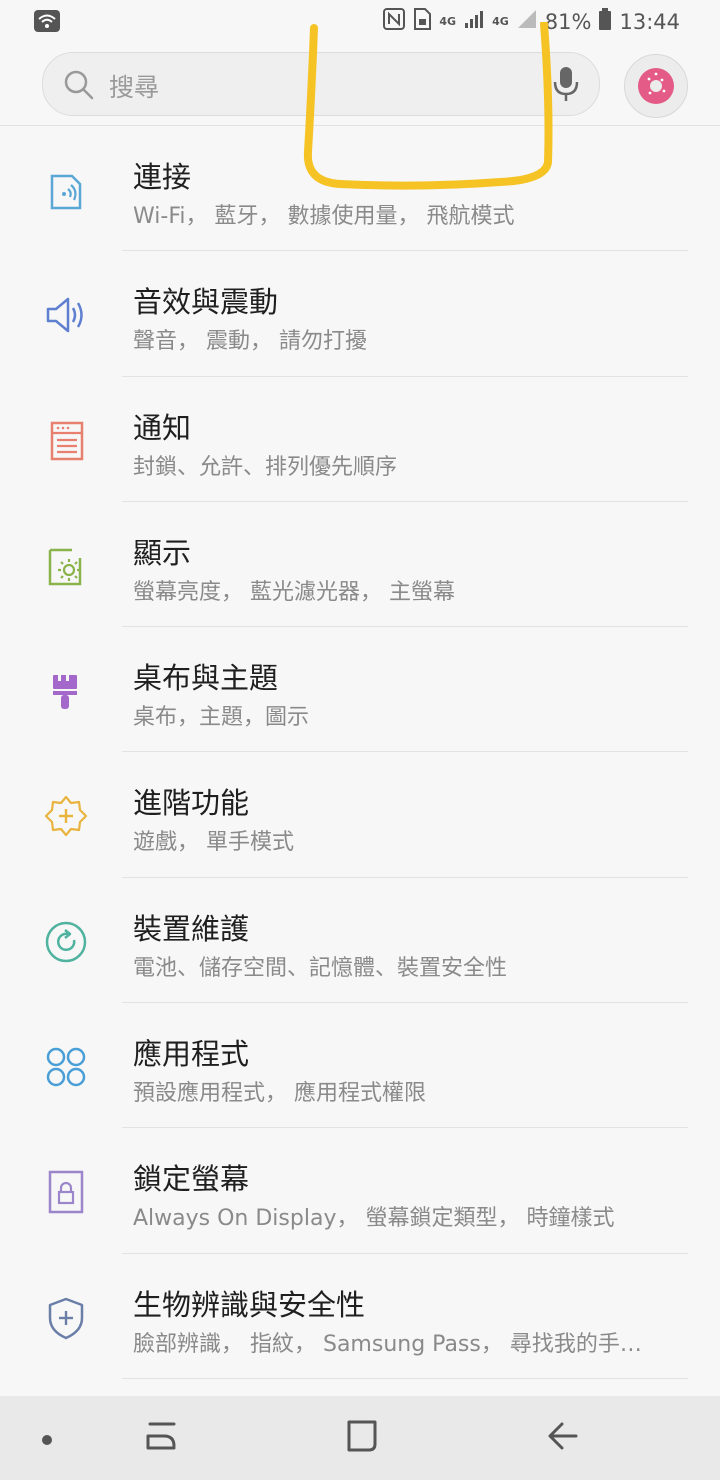 Image resolution: width=720 pixels, height=1480 pixels. I want to click on settings-item-subtitle: 電池、儲存空間、記憶體、裝置安全性, so click(320, 968).